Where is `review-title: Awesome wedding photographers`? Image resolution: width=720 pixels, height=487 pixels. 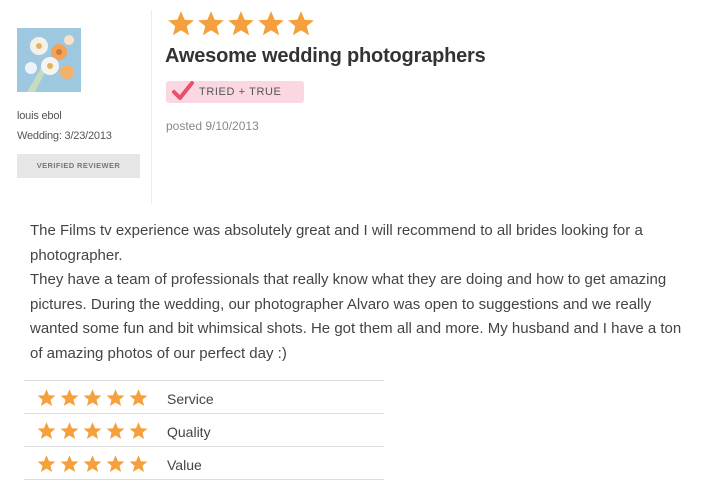 review-title: Awesome wedding photographers is located at coordinates (325, 56).